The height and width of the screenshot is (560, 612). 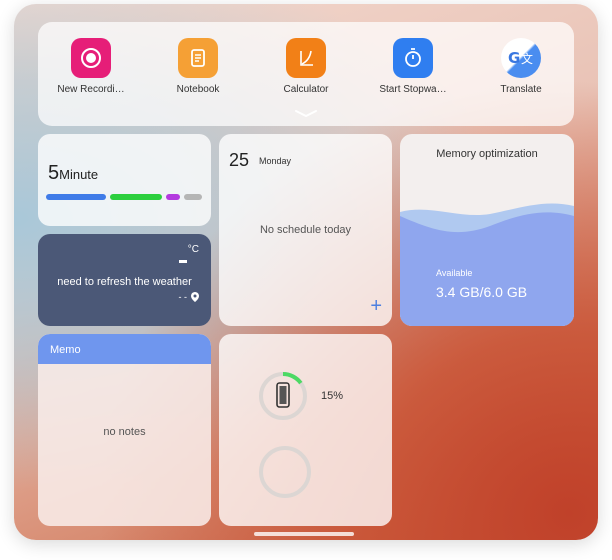 I want to click on weather-location: - -, so click(x=189, y=297).